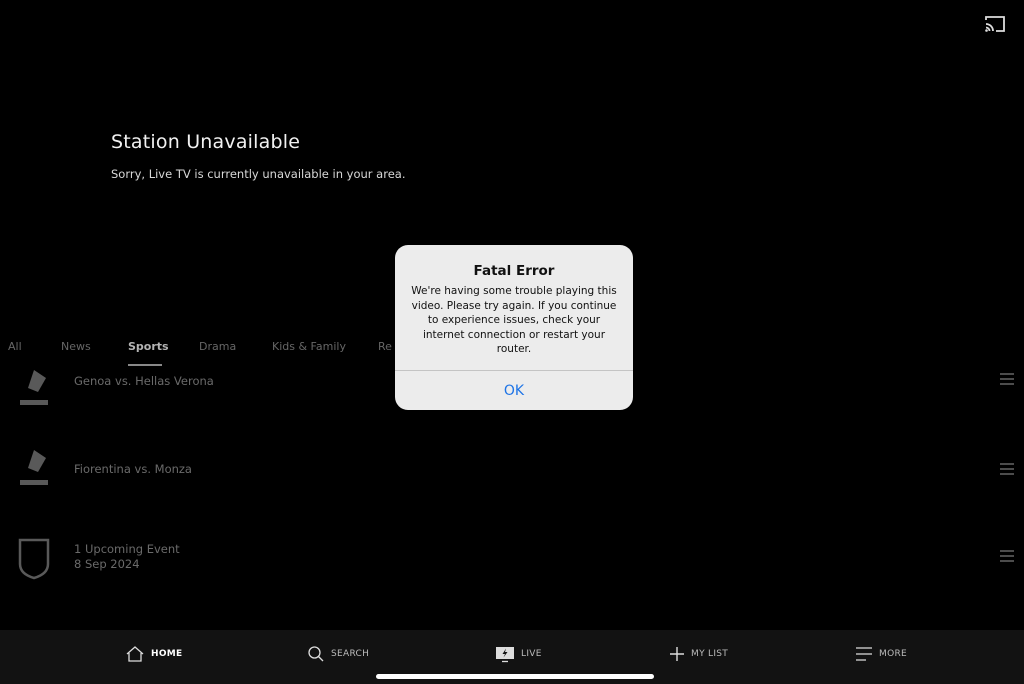  Describe the element at coordinates (167, 654) in the screenshot. I see `nav-home-label: HOME` at that location.